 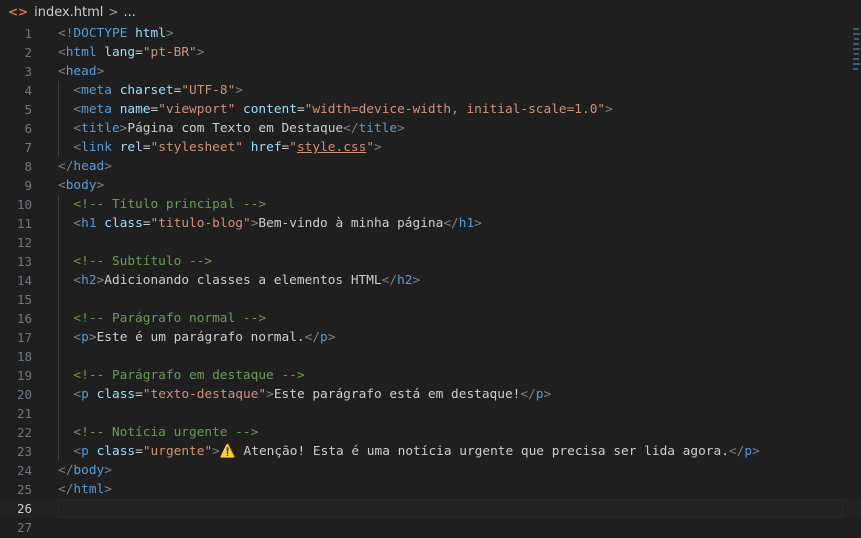 What do you see at coordinates (430, 318) in the screenshot?
I see `code-line: 16 <!-- Parágrafo normal -->` at bounding box center [430, 318].